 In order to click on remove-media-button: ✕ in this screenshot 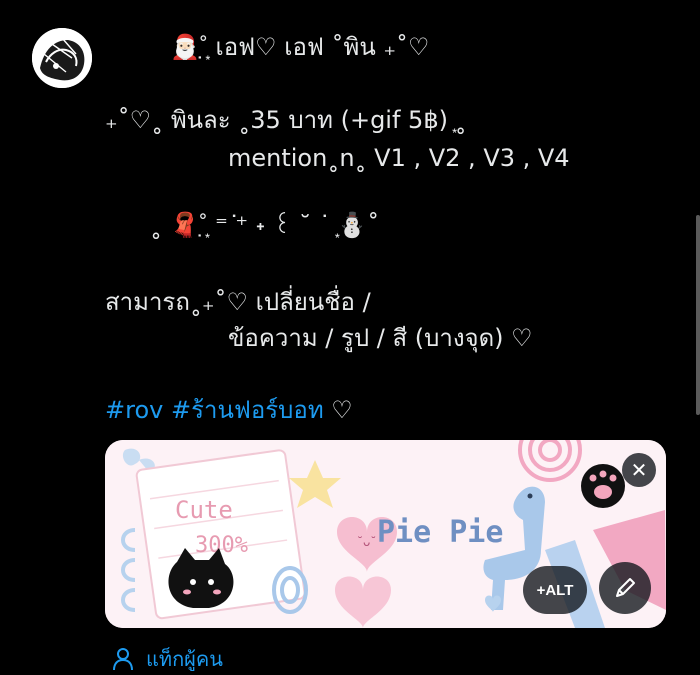, I will do `click(639, 470)`.